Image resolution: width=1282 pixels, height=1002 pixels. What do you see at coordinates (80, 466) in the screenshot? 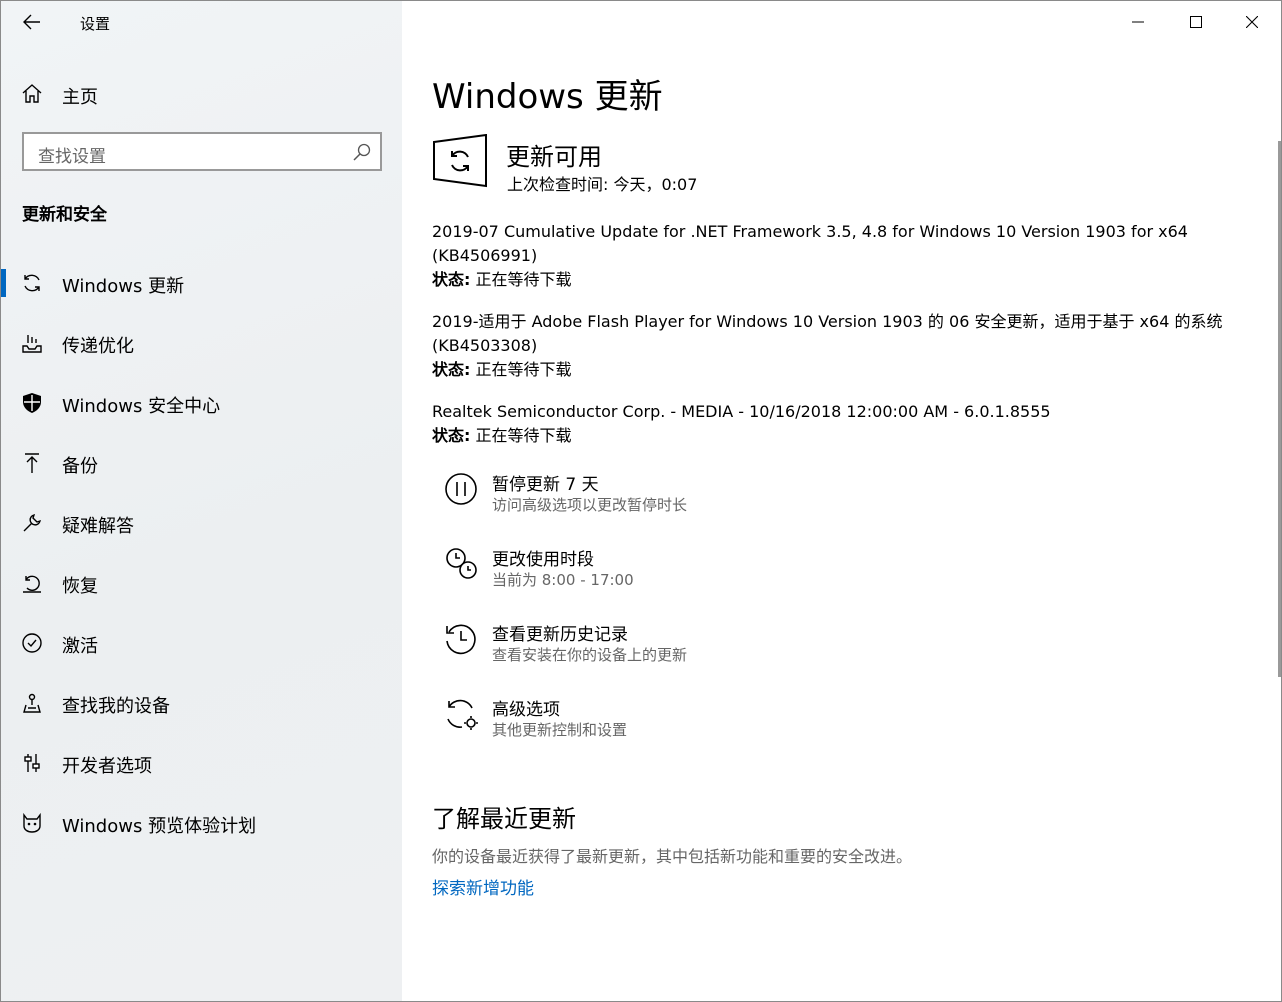
I see `sidebar-item-label: 备份` at bounding box center [80, 466].